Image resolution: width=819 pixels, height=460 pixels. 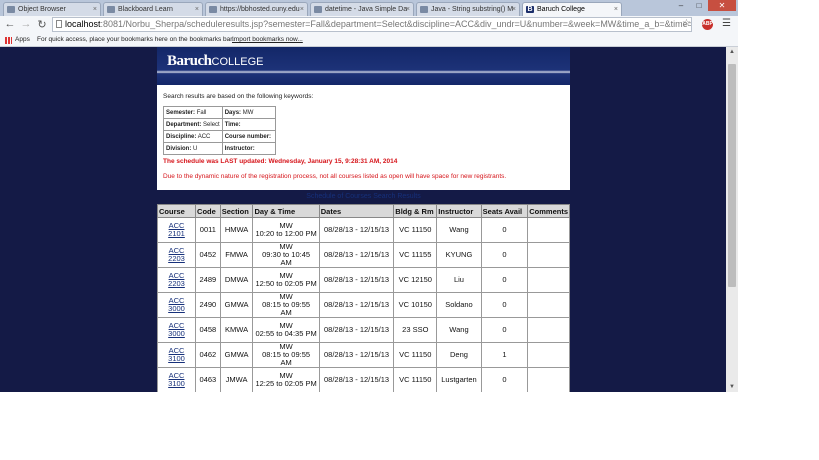 What do you see at coordinates (530, 9) in the screenshot?
I see `baruch-favicon-icon: B` at bounding box center [530, 9].